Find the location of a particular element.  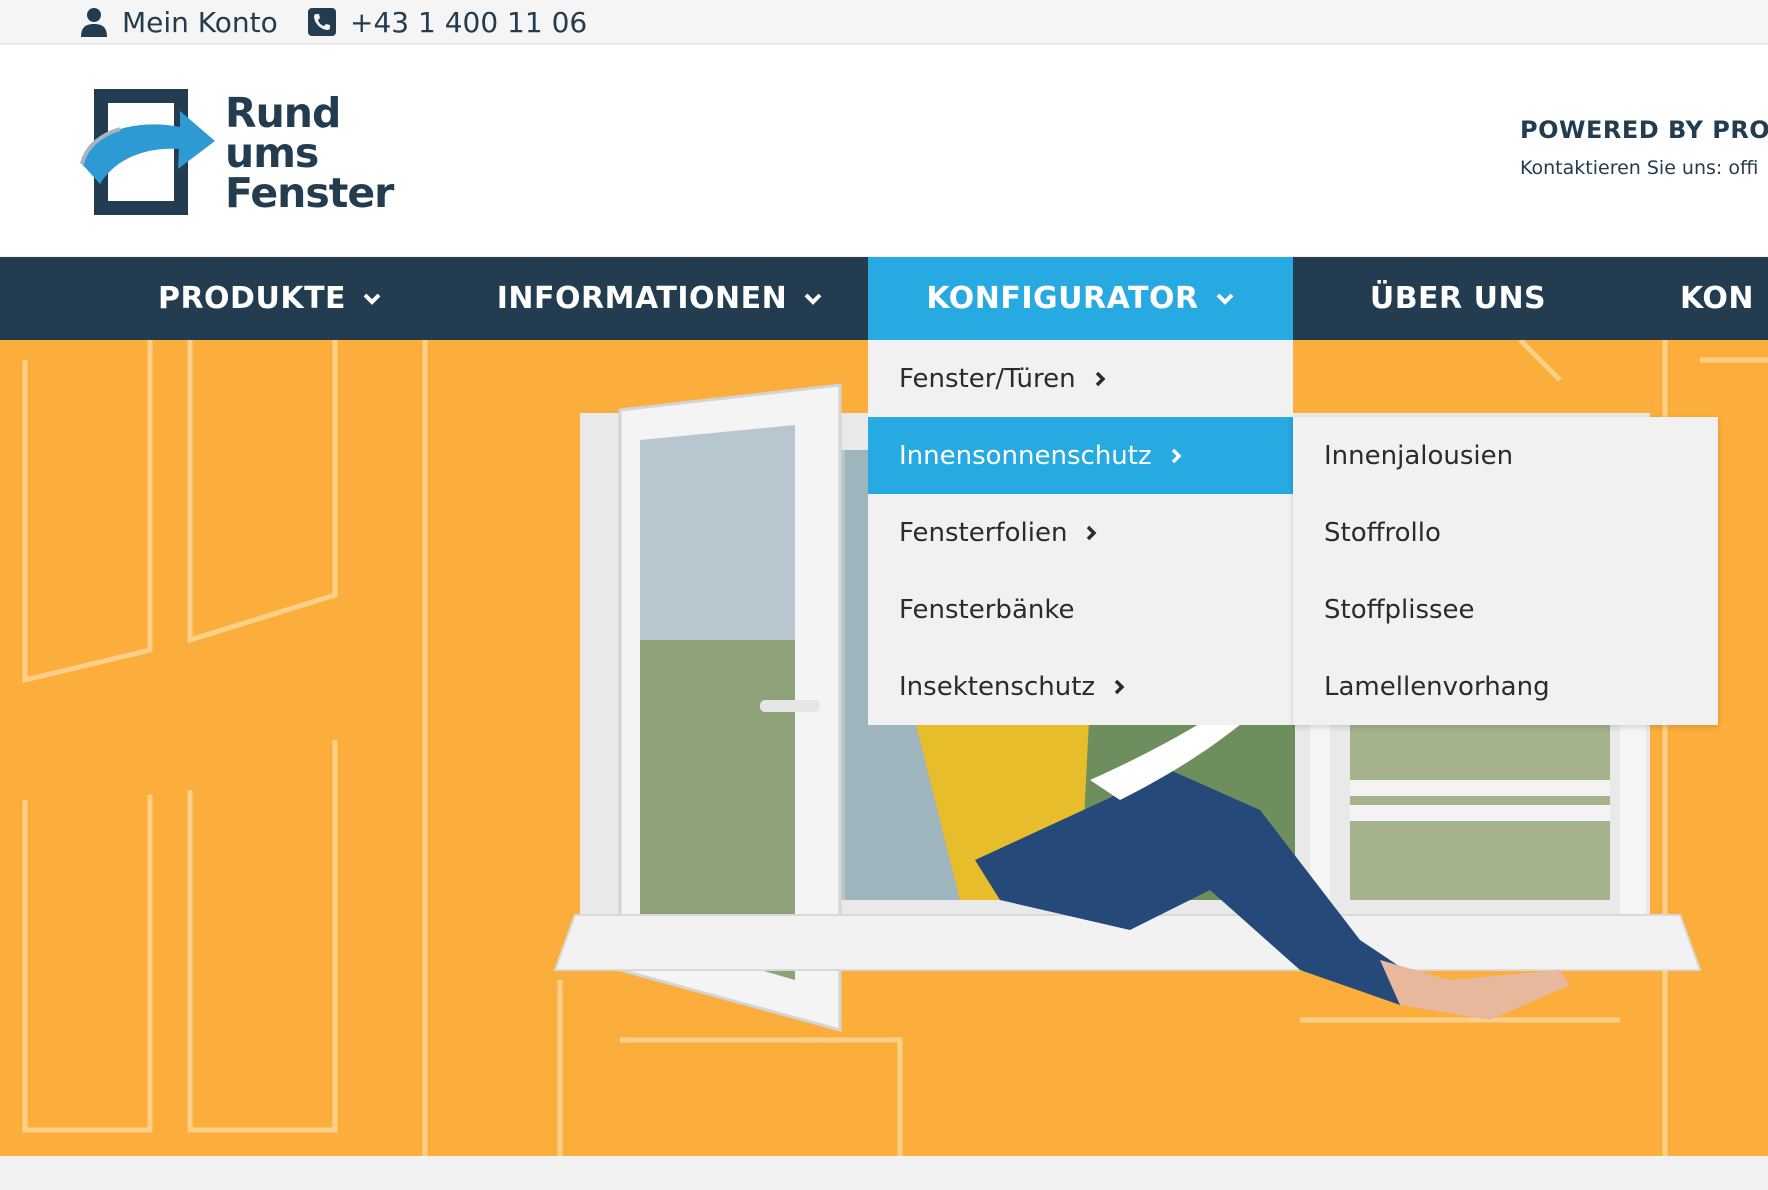

dropdown-item-label: Innensonnenschutz is located at coordinates (1025, 455).